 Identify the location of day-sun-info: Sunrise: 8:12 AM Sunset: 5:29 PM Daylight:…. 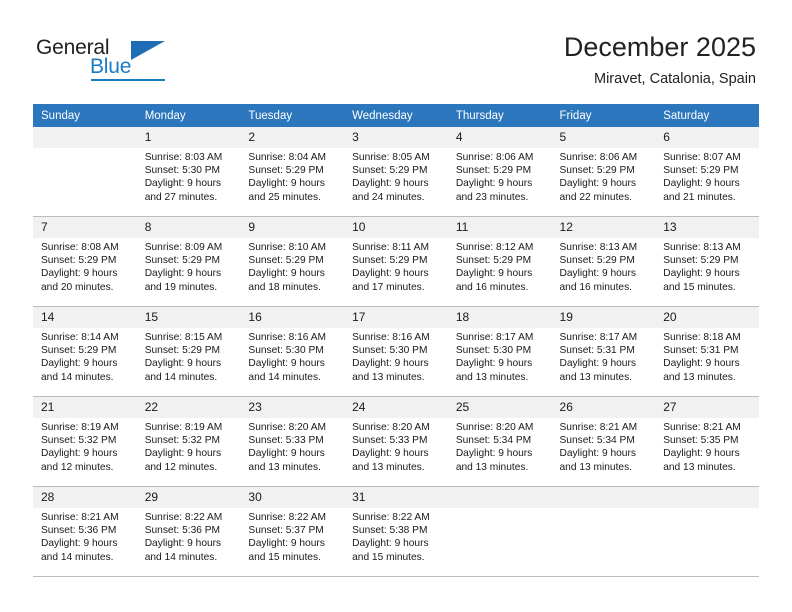
(500, 266).